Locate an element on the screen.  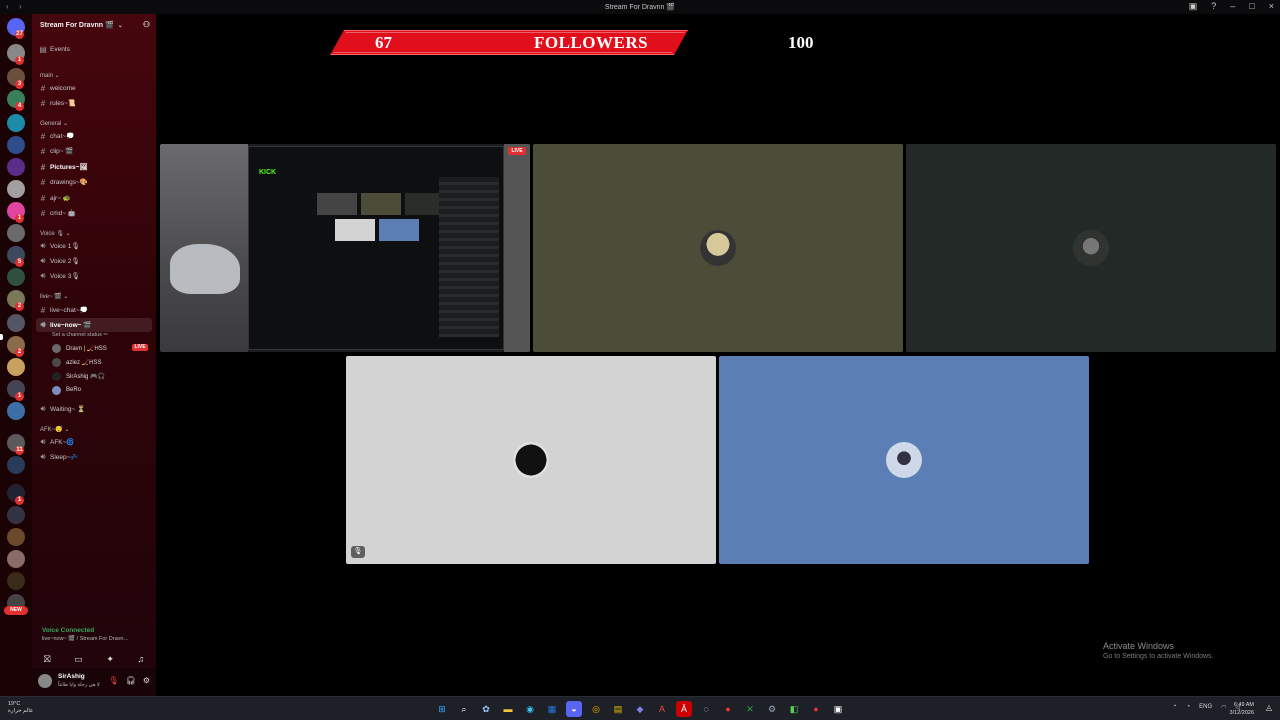
app-icon: ◌ is located at coordinates (706, 709).